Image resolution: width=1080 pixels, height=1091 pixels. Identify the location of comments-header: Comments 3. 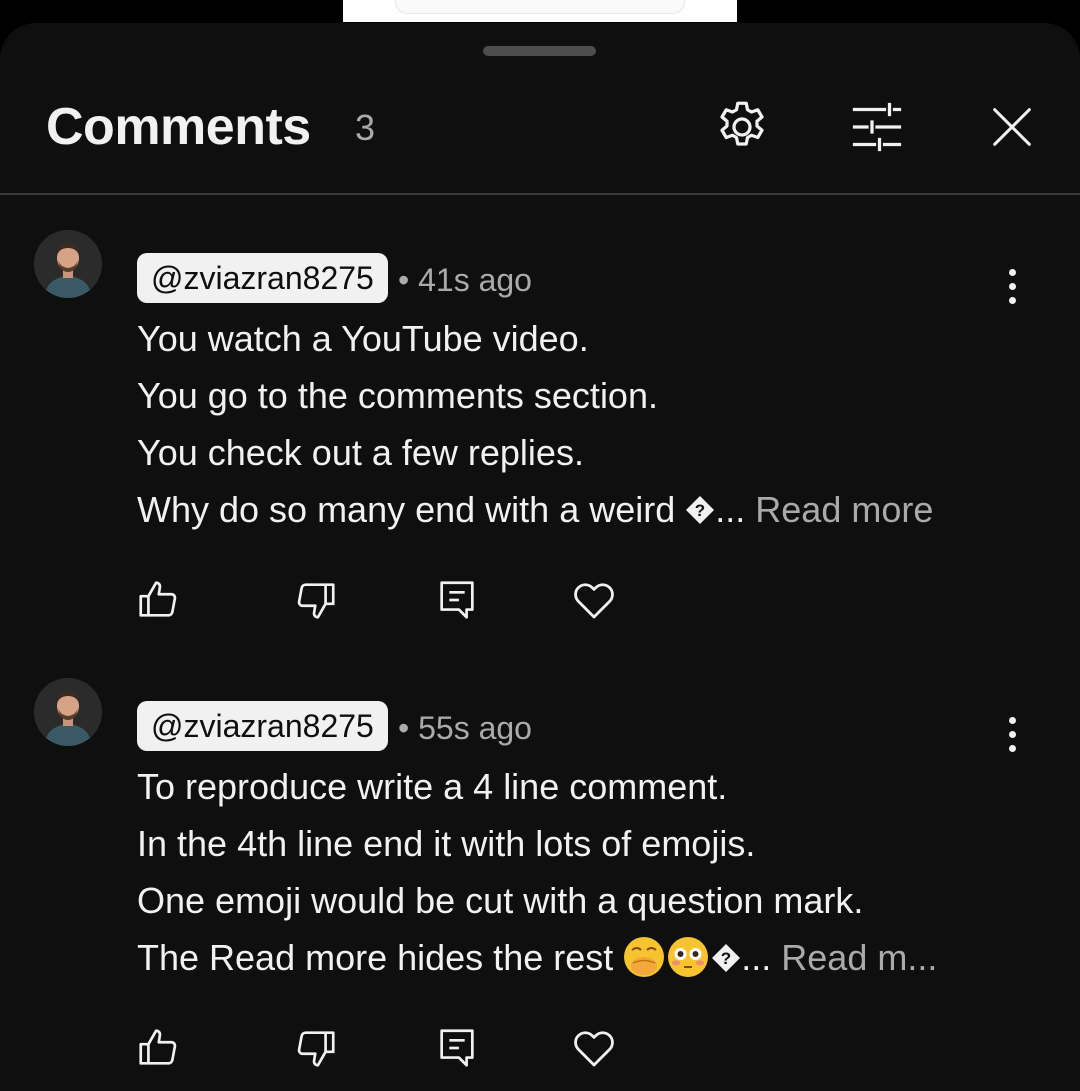
(540, 136).